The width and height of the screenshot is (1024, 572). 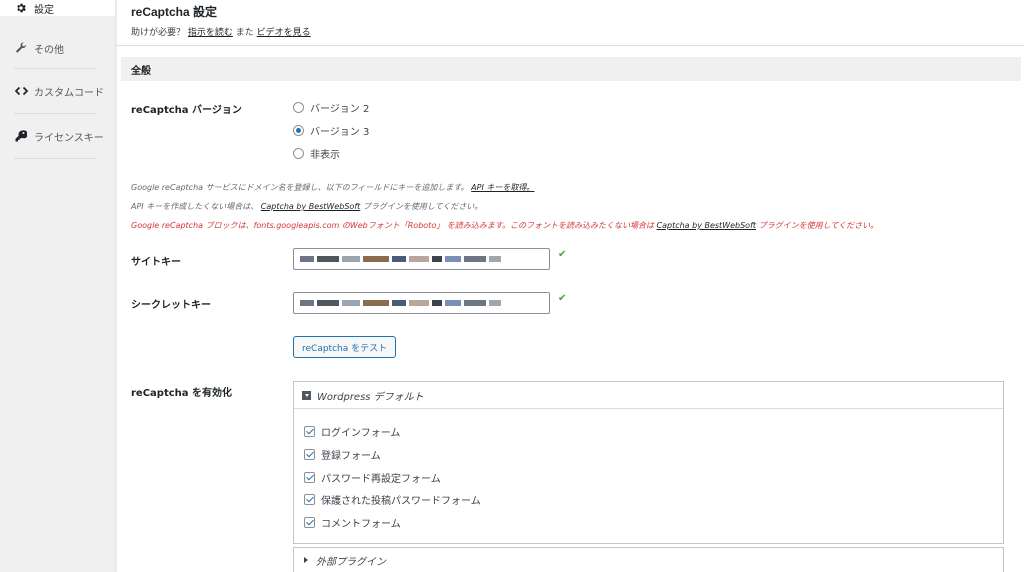 What do you see at coordinates (352, 522) in the screenshot?
I see `checkbox-comment-form: コメントフォーム` at bounding box center [352, 522].